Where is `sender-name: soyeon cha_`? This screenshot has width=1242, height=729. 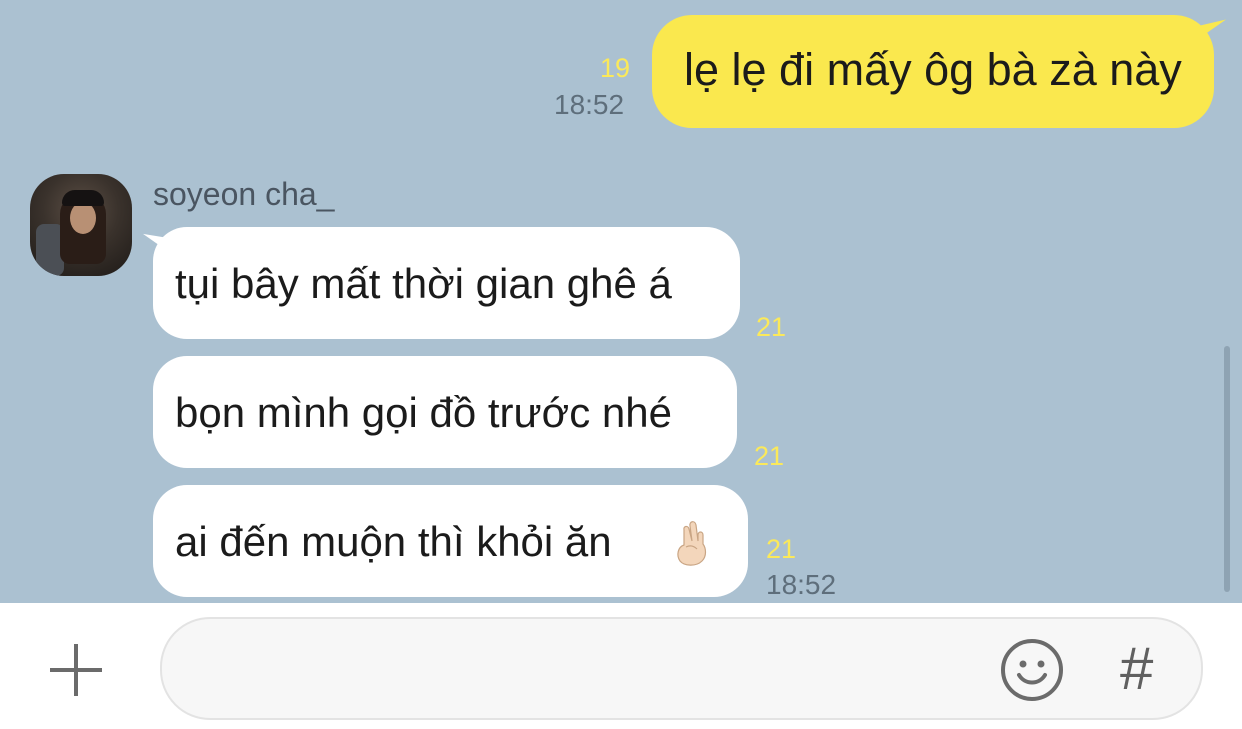 sender-name: soyeon cha_ is located at coordinates (244, 194).